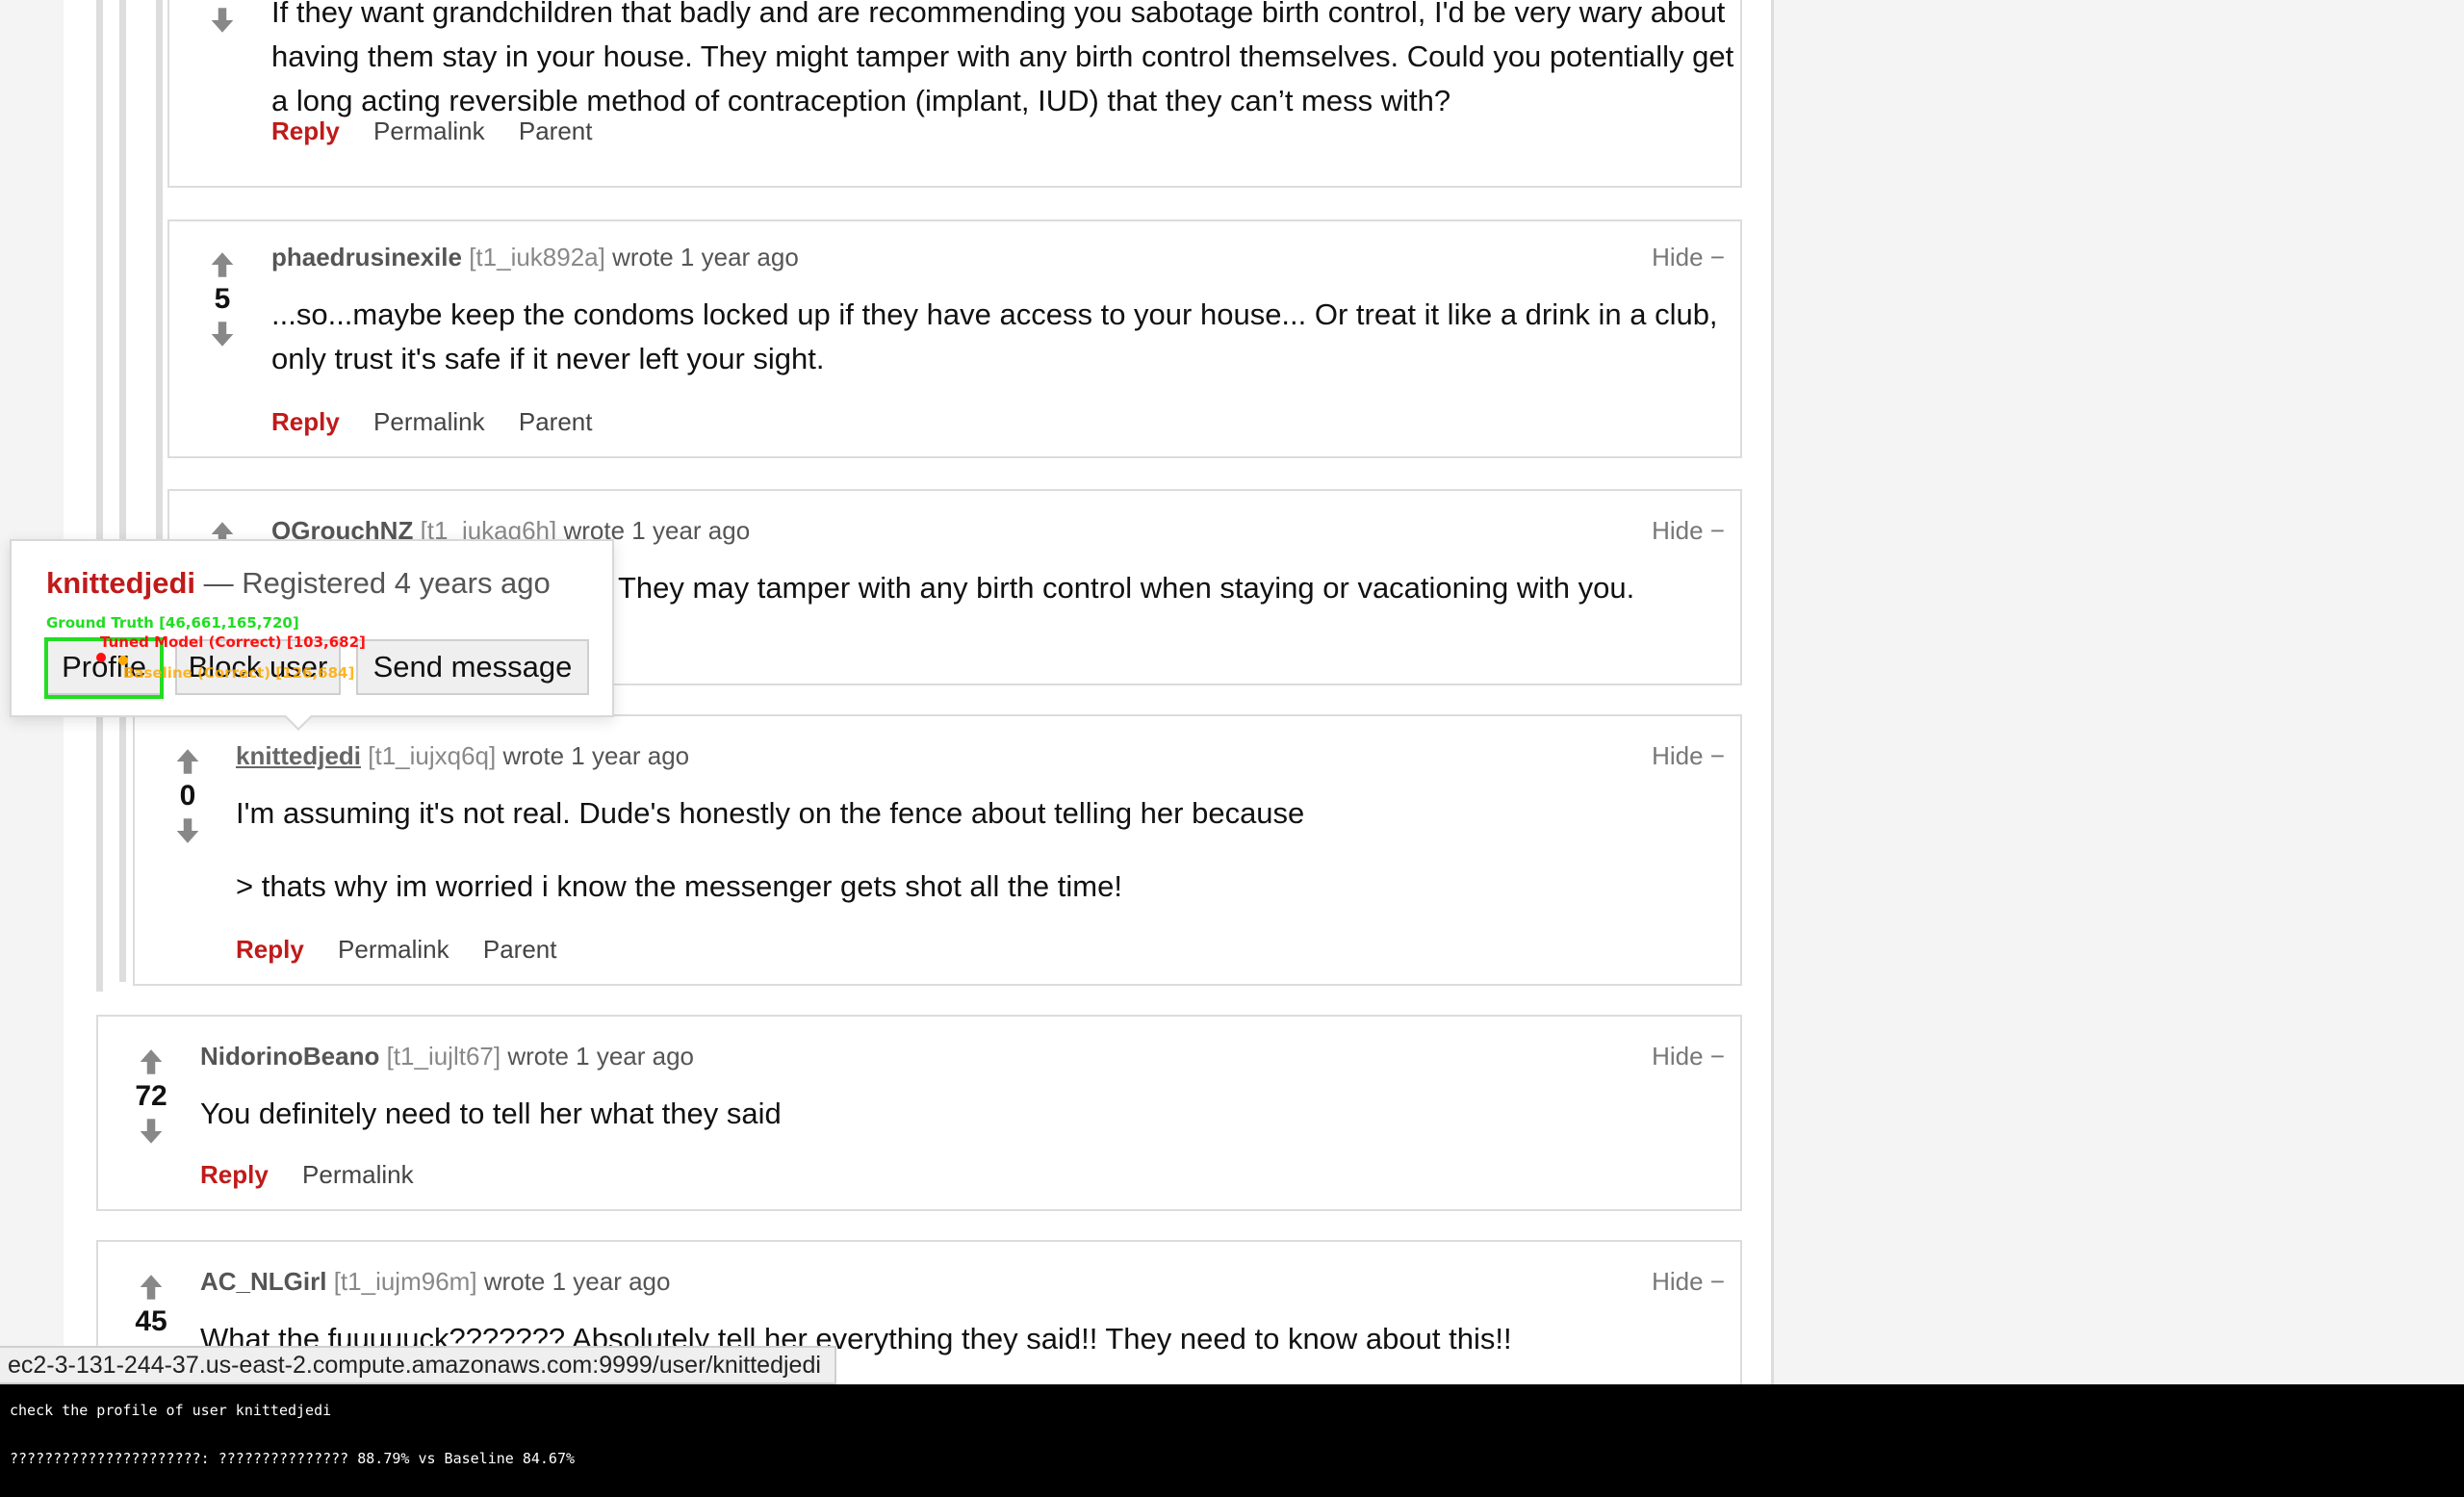  What do you see at coordinates (289, 1056) in the screenshot?
I see `comment-author: NidorinoBeano` at bounding box center [289, 1056].